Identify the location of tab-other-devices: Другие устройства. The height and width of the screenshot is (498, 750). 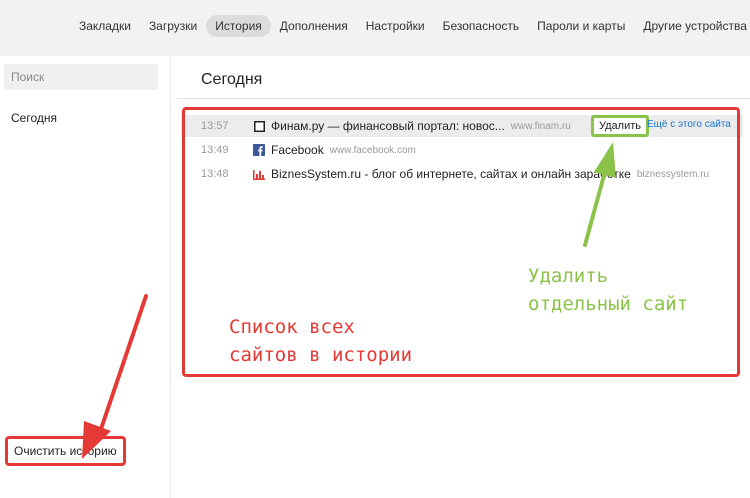
(692, 26).